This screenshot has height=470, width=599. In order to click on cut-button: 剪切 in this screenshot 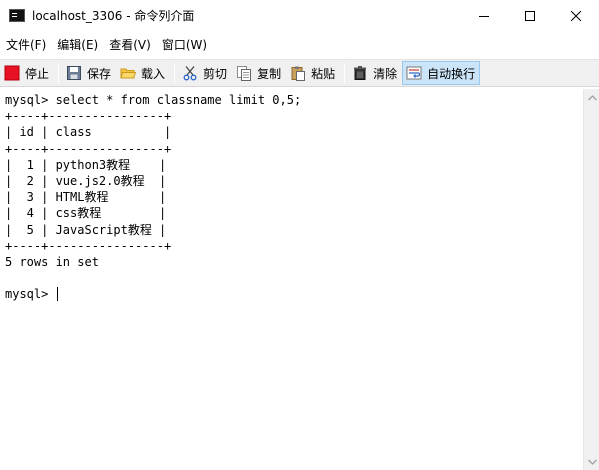, I will do `click(205, 73)`.